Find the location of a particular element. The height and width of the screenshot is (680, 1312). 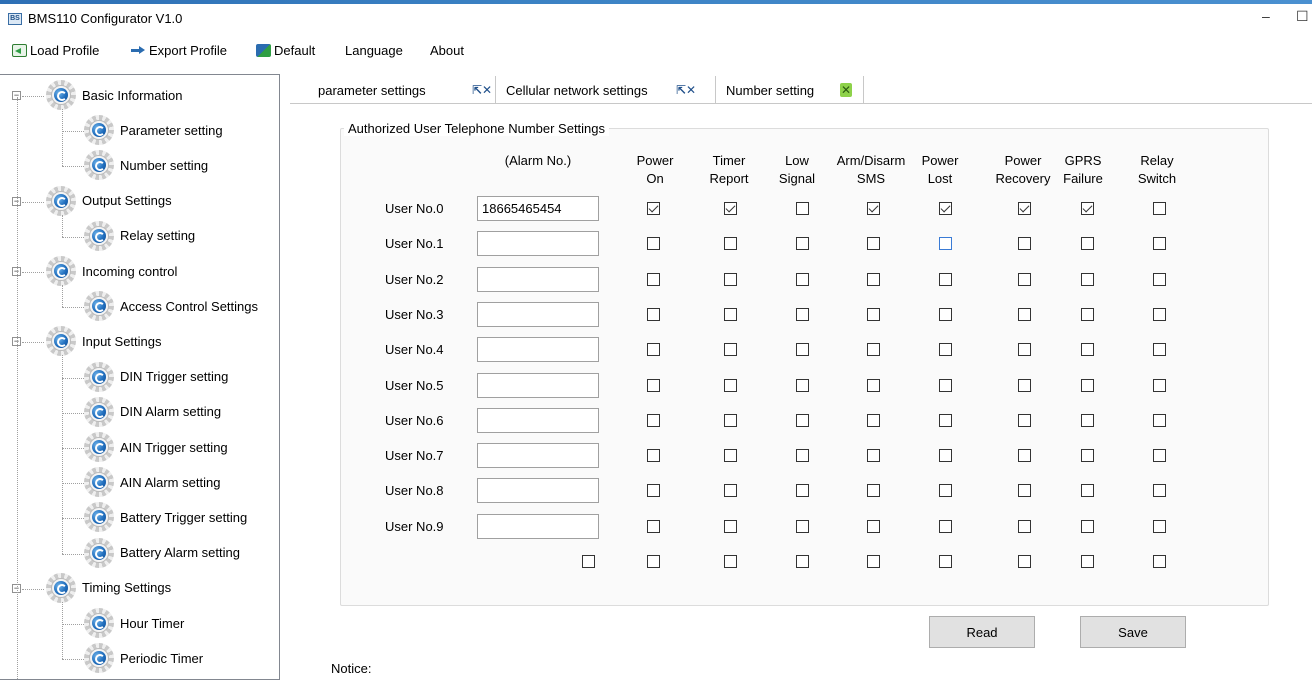

tree-item-relay-setting: Relay setting is located at coordinates (139, 236).